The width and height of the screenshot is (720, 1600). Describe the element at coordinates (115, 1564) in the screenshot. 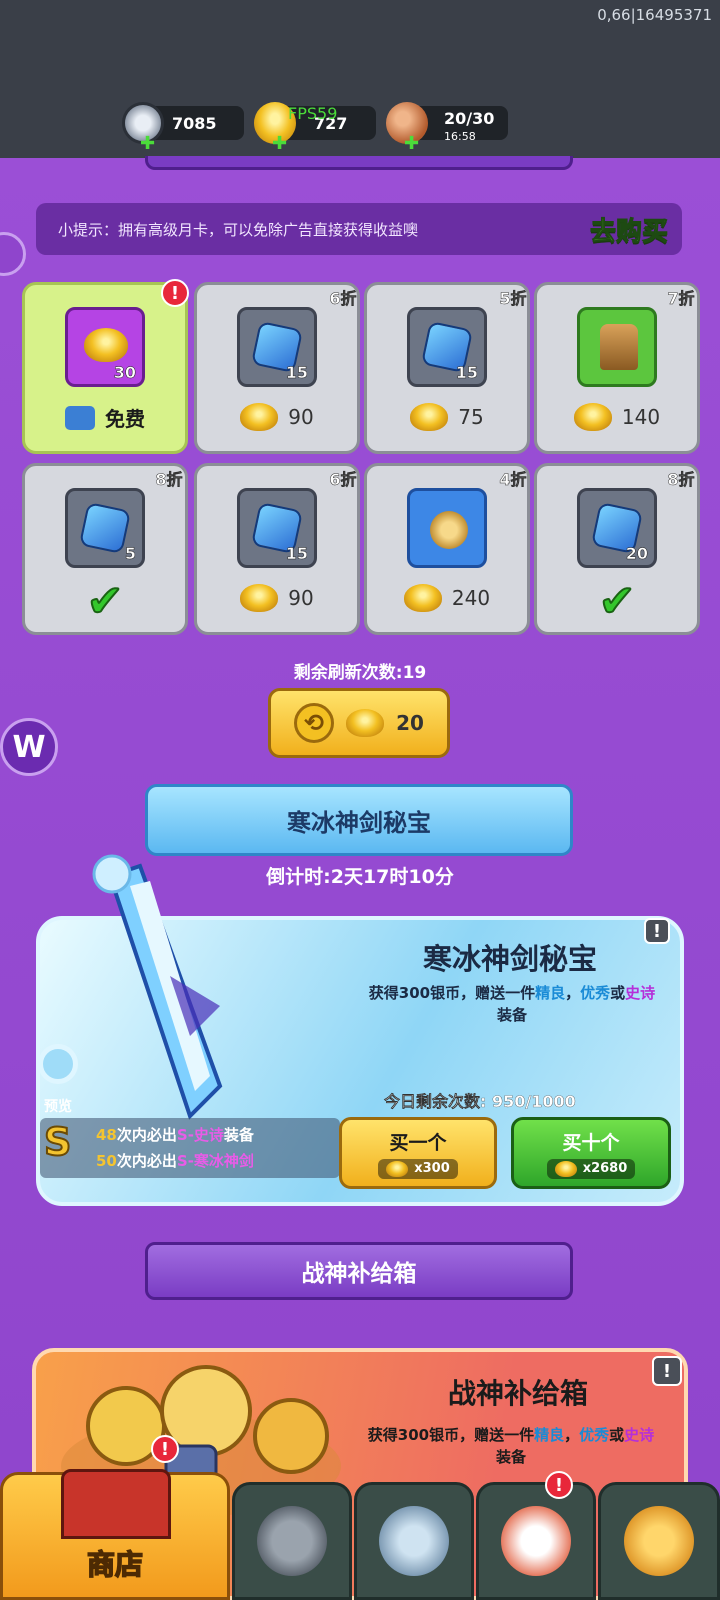

I see `nav-shop-label: 商店` at that location.